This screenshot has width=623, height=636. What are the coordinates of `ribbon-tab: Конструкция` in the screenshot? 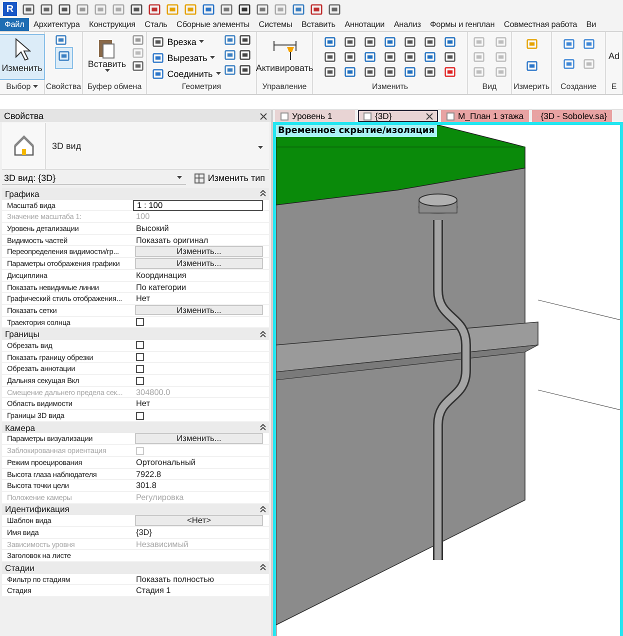 It's located at (112, 24).